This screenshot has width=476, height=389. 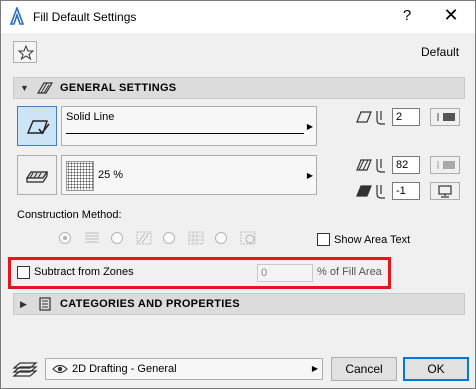 I want to click on general-settings-title: GENERAL SETTINGS, so click(x=118, y=88).